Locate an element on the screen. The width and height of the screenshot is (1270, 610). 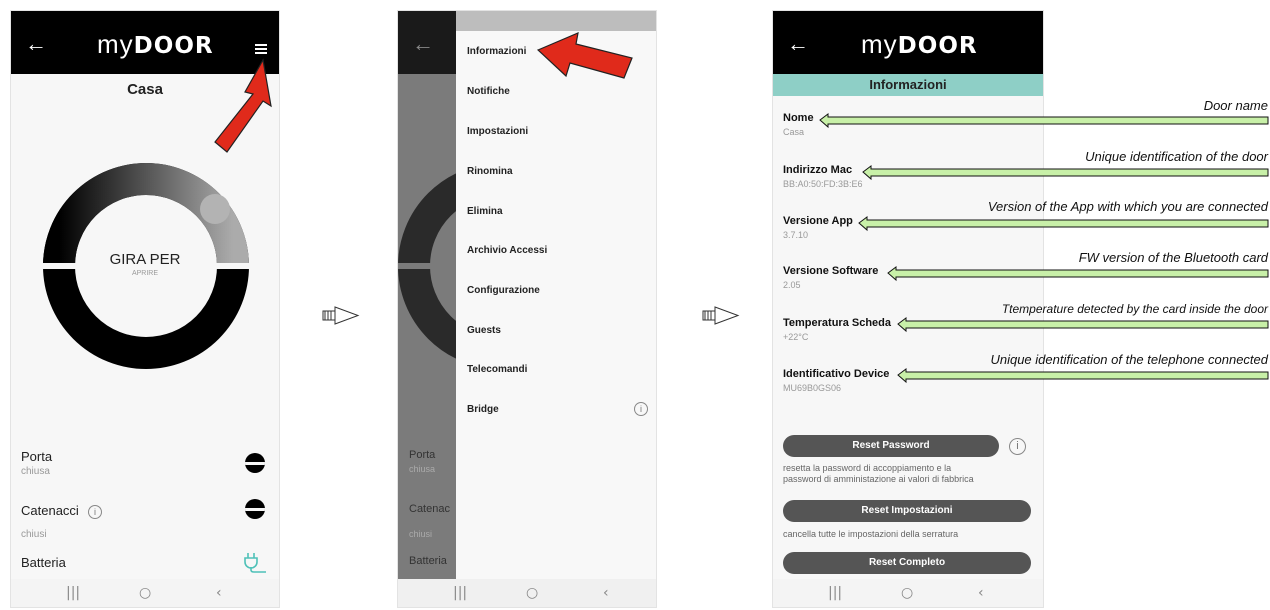
annotation-mac: Unique identification of the door is located at coordinates (1176, 156).